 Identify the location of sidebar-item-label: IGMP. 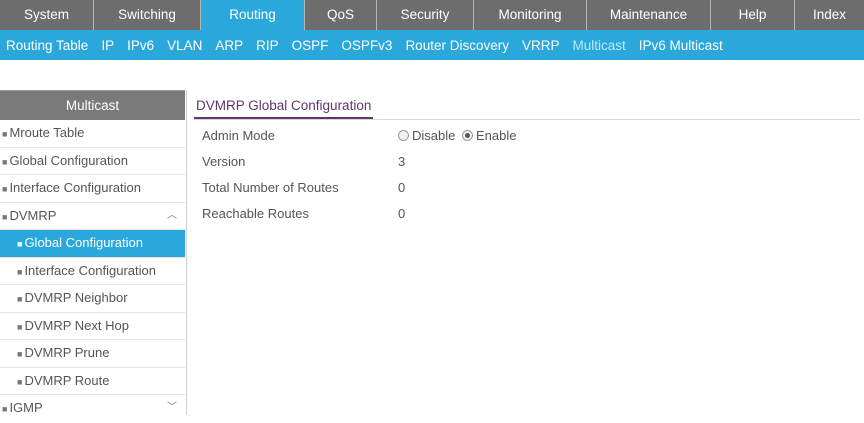
(26, 407).